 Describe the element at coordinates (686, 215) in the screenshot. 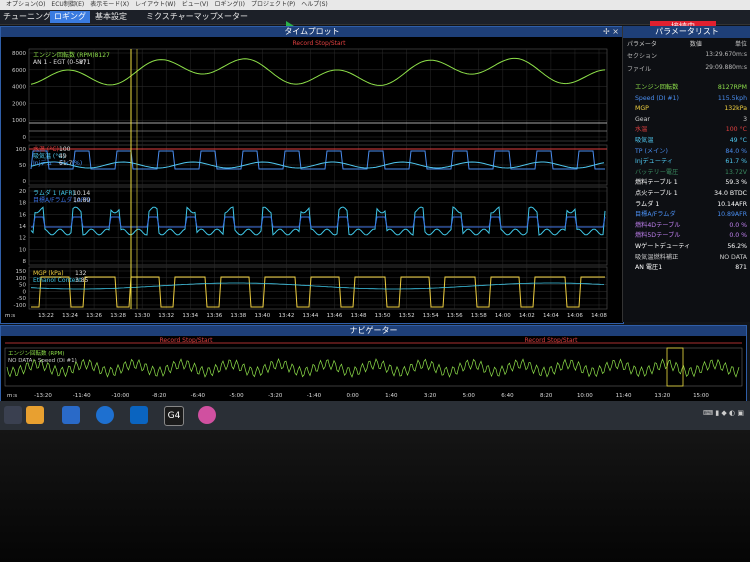

I see `parameter-row: 目標A/Fラムダ 10.89AFR` at that location.